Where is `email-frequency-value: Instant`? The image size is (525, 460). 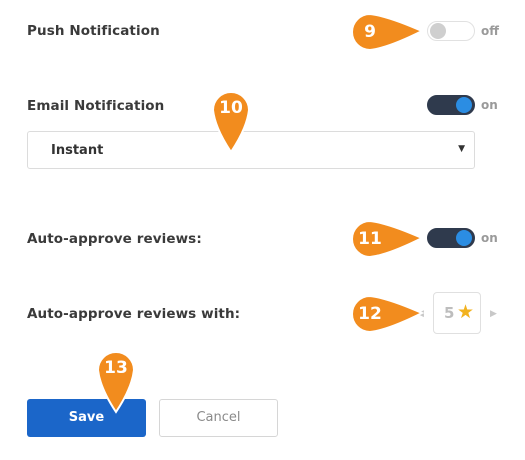 email-frequency-value: Instant is located at coordinates (77, 150).